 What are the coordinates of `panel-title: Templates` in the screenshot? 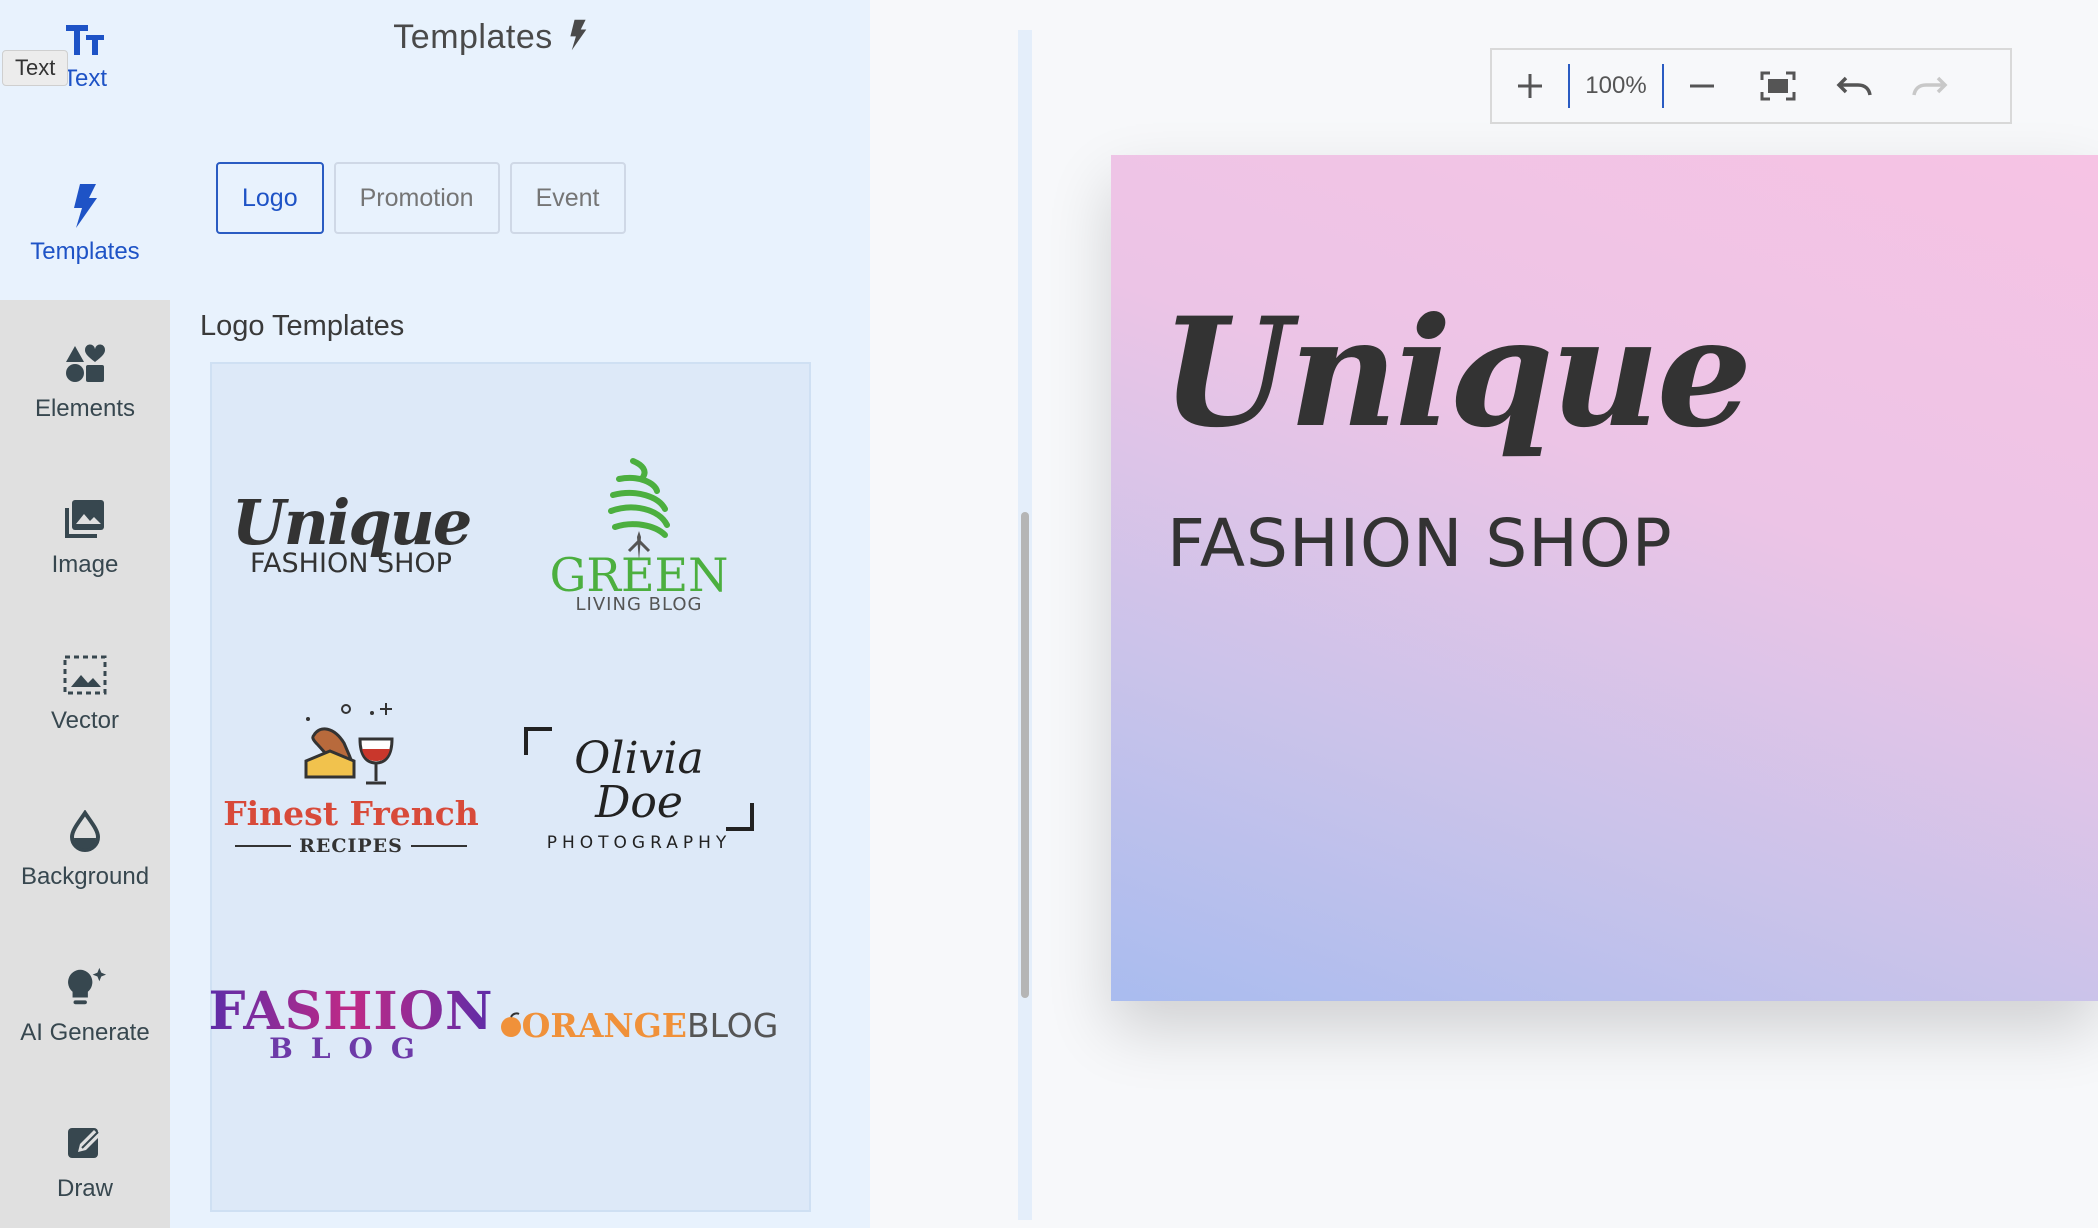 It's located at (473, 37).